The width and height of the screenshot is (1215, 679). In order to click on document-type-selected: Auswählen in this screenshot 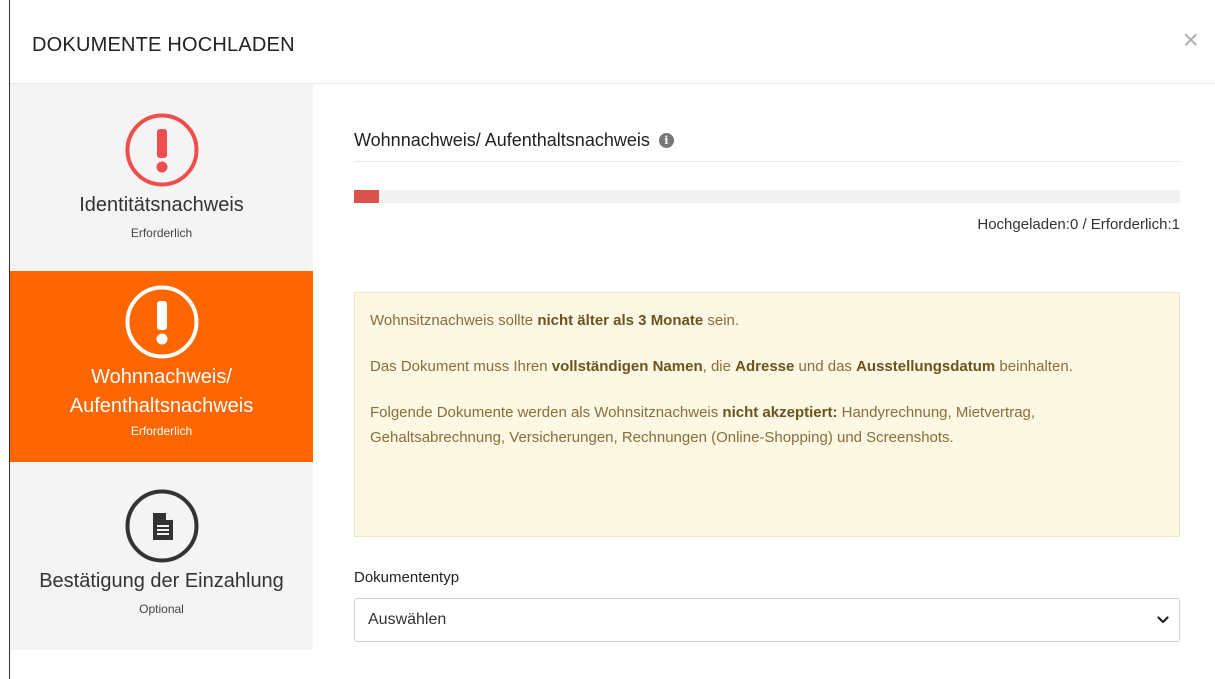, I will do `click(407, 619)`.